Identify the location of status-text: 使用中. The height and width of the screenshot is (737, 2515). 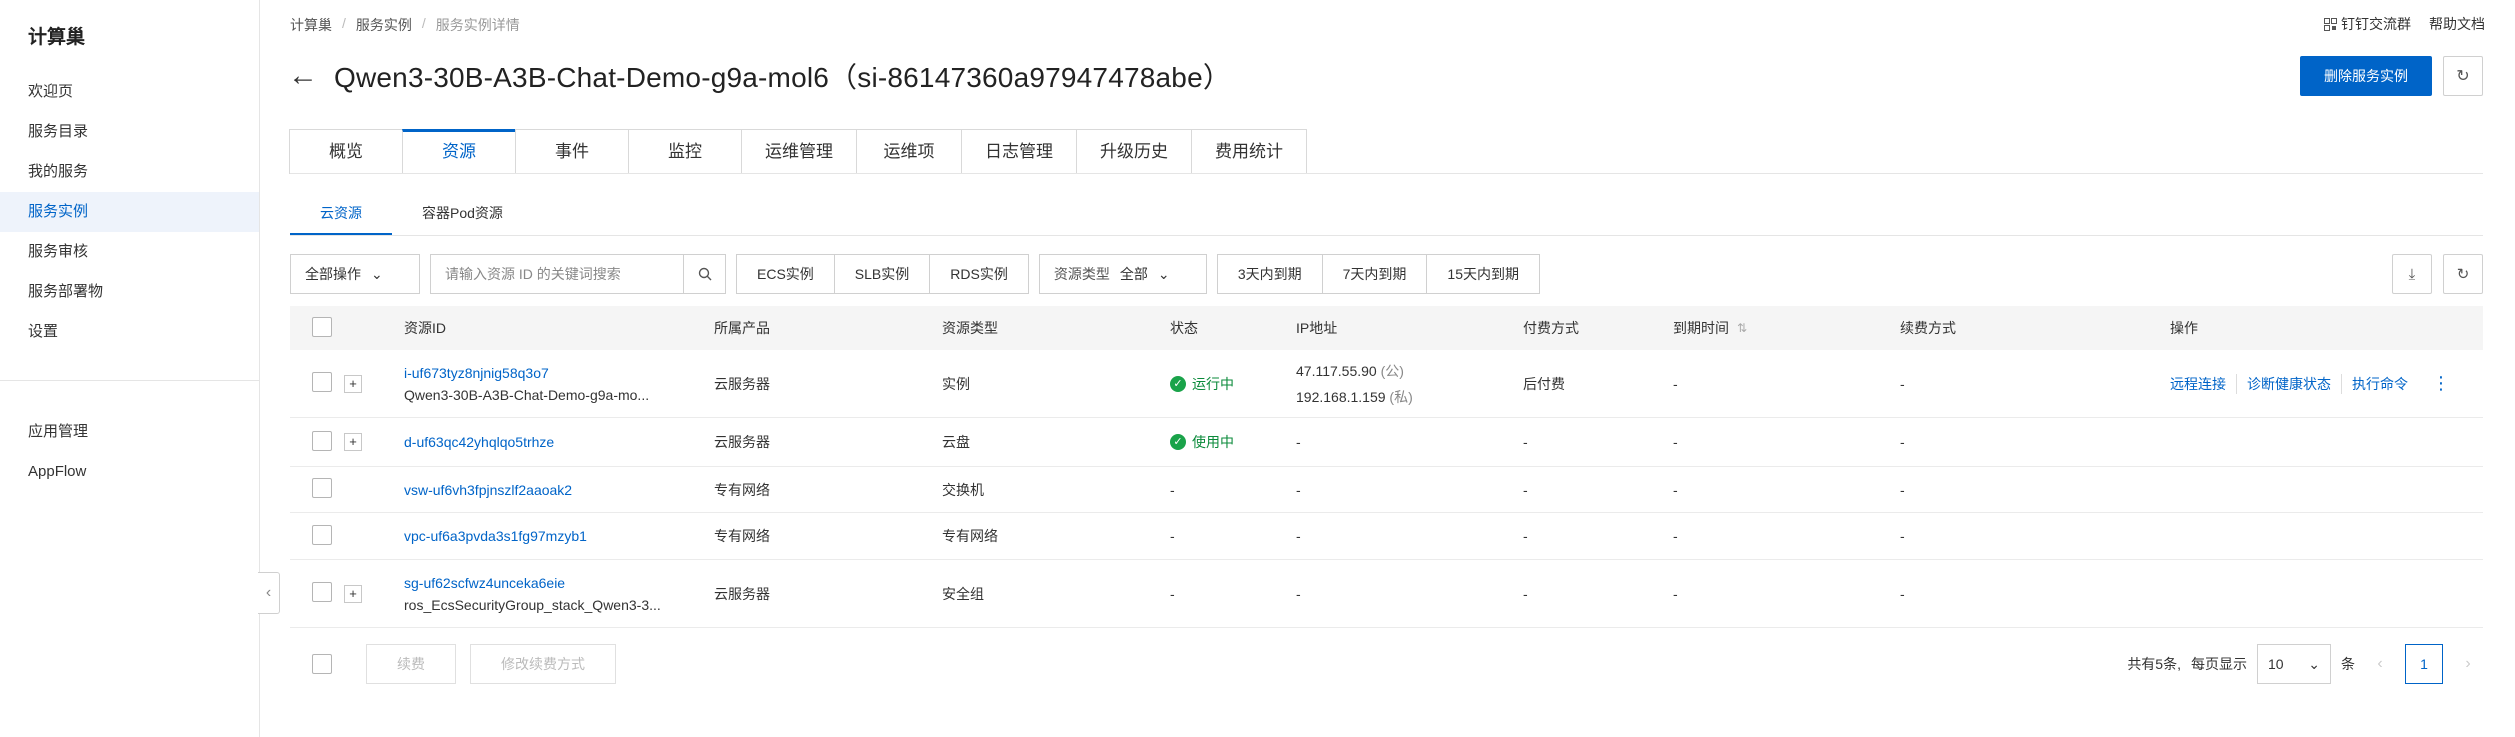
(1213, 442).